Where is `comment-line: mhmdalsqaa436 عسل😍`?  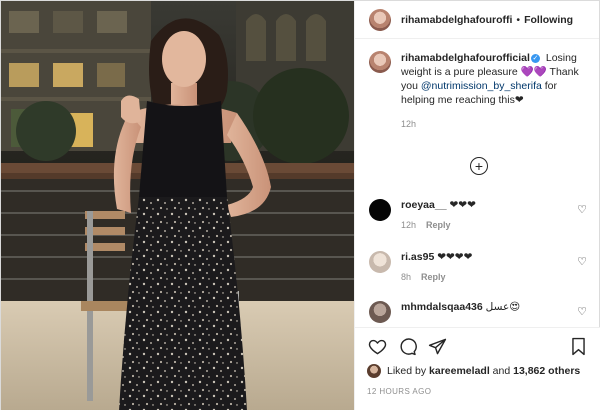
comment-line: mhmdalsqaa436 عسل😍 is located at coordinates (486, 307).